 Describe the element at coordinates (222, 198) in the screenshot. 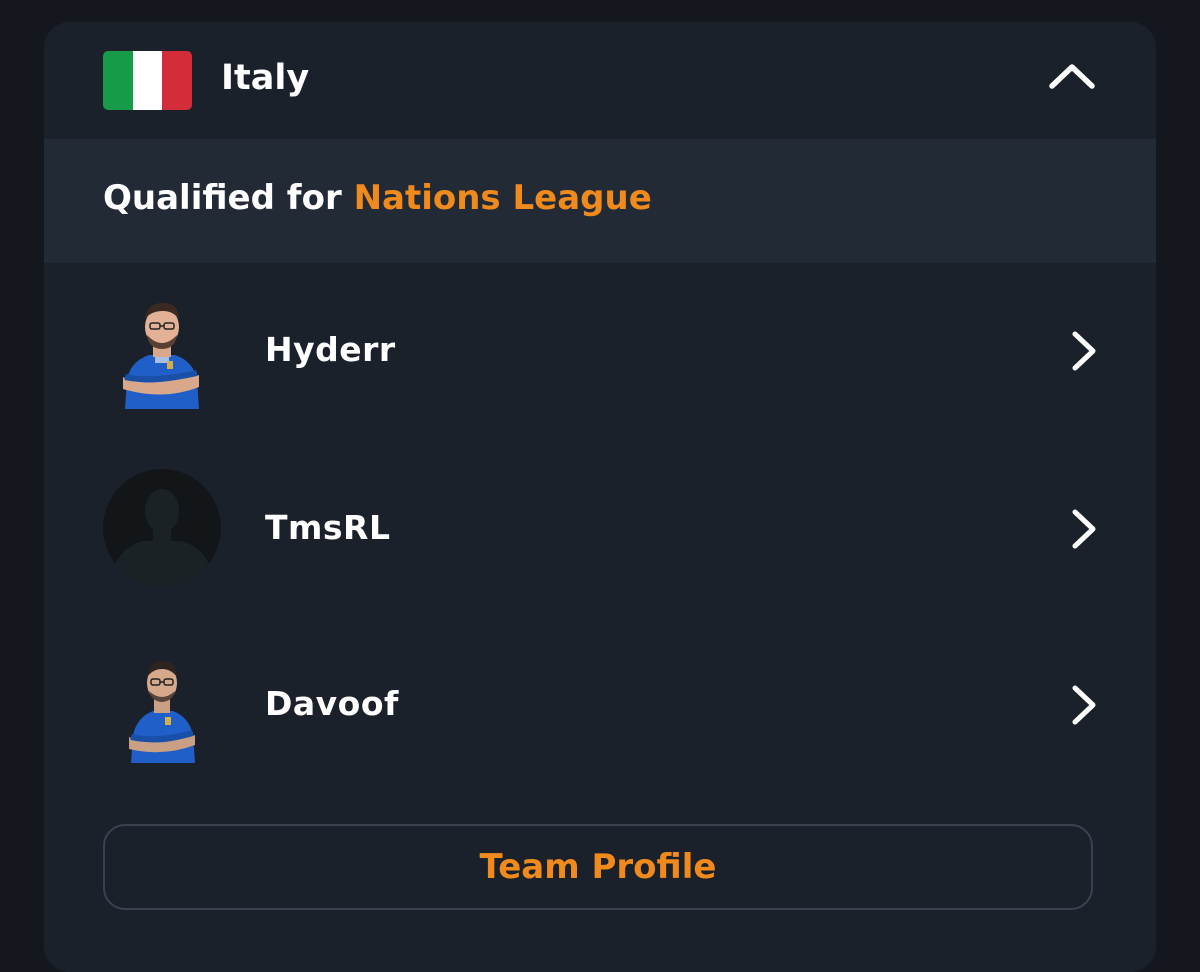

I see `qualification-prefix: Qualified for` at that location.